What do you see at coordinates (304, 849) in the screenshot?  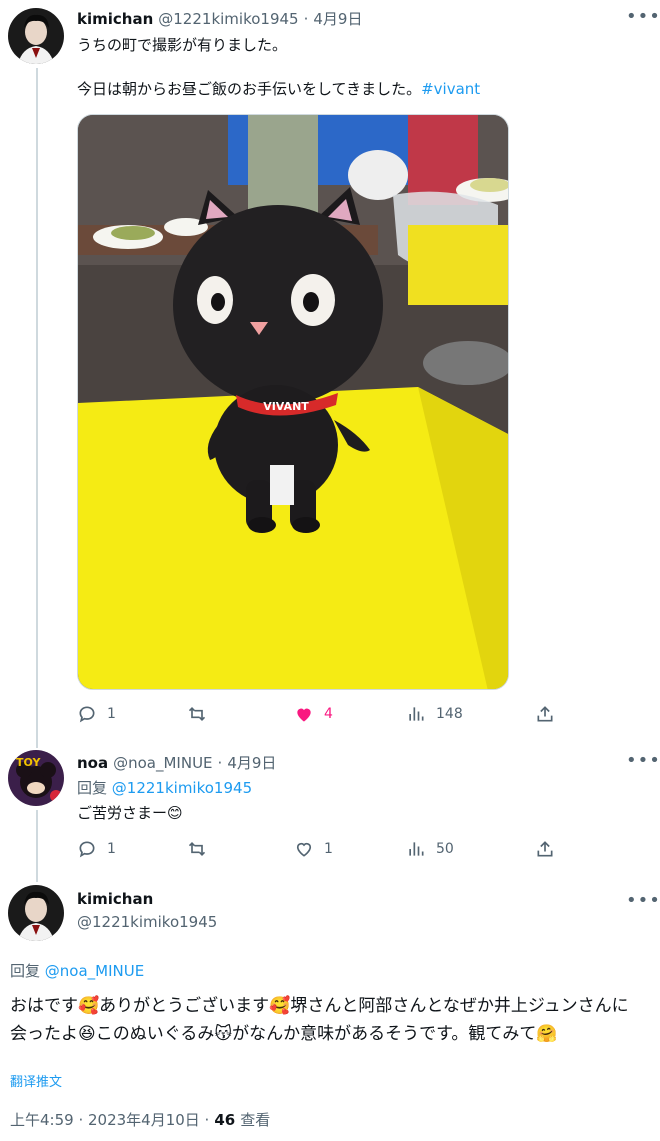 I see `heart-outline-icon` at bounding box center [304, 849].